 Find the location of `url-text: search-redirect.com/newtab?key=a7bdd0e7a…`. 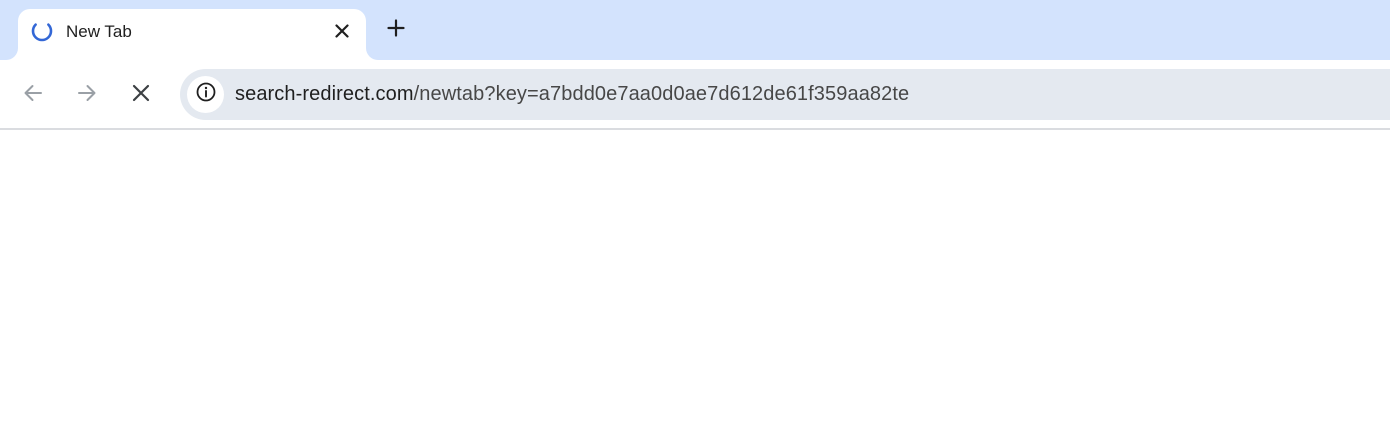

url-text: search-redirect.com/newtab?key=a7bdd0e7a… is located at coordinates (572, 94).